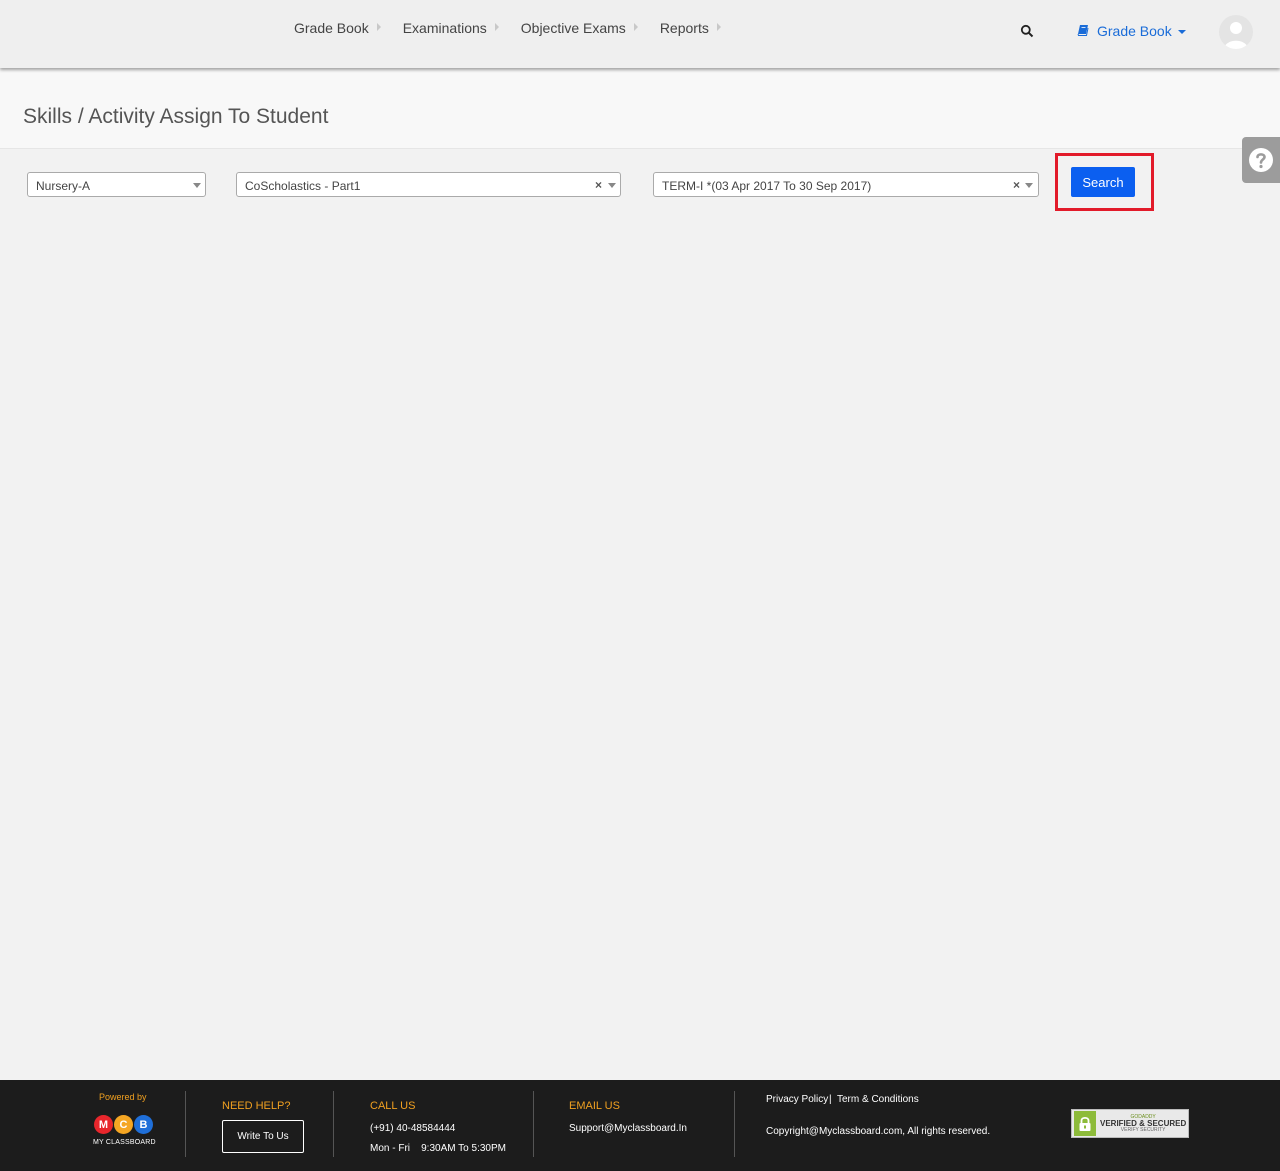 This screenshot has width=1280, height=1171. Describe the element at coordinates (124, 1142) in the screenshot. I see `brand-name: MY CLASSBOARD` at that location.